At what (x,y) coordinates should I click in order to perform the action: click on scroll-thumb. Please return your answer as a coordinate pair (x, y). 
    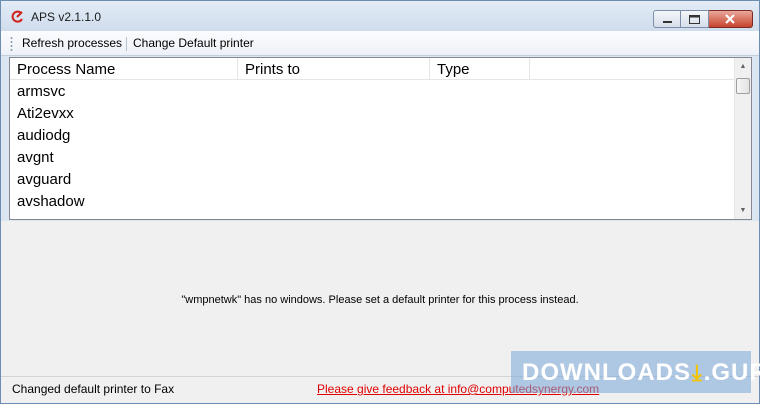
    Looking at the image, I should click on (743, 86).